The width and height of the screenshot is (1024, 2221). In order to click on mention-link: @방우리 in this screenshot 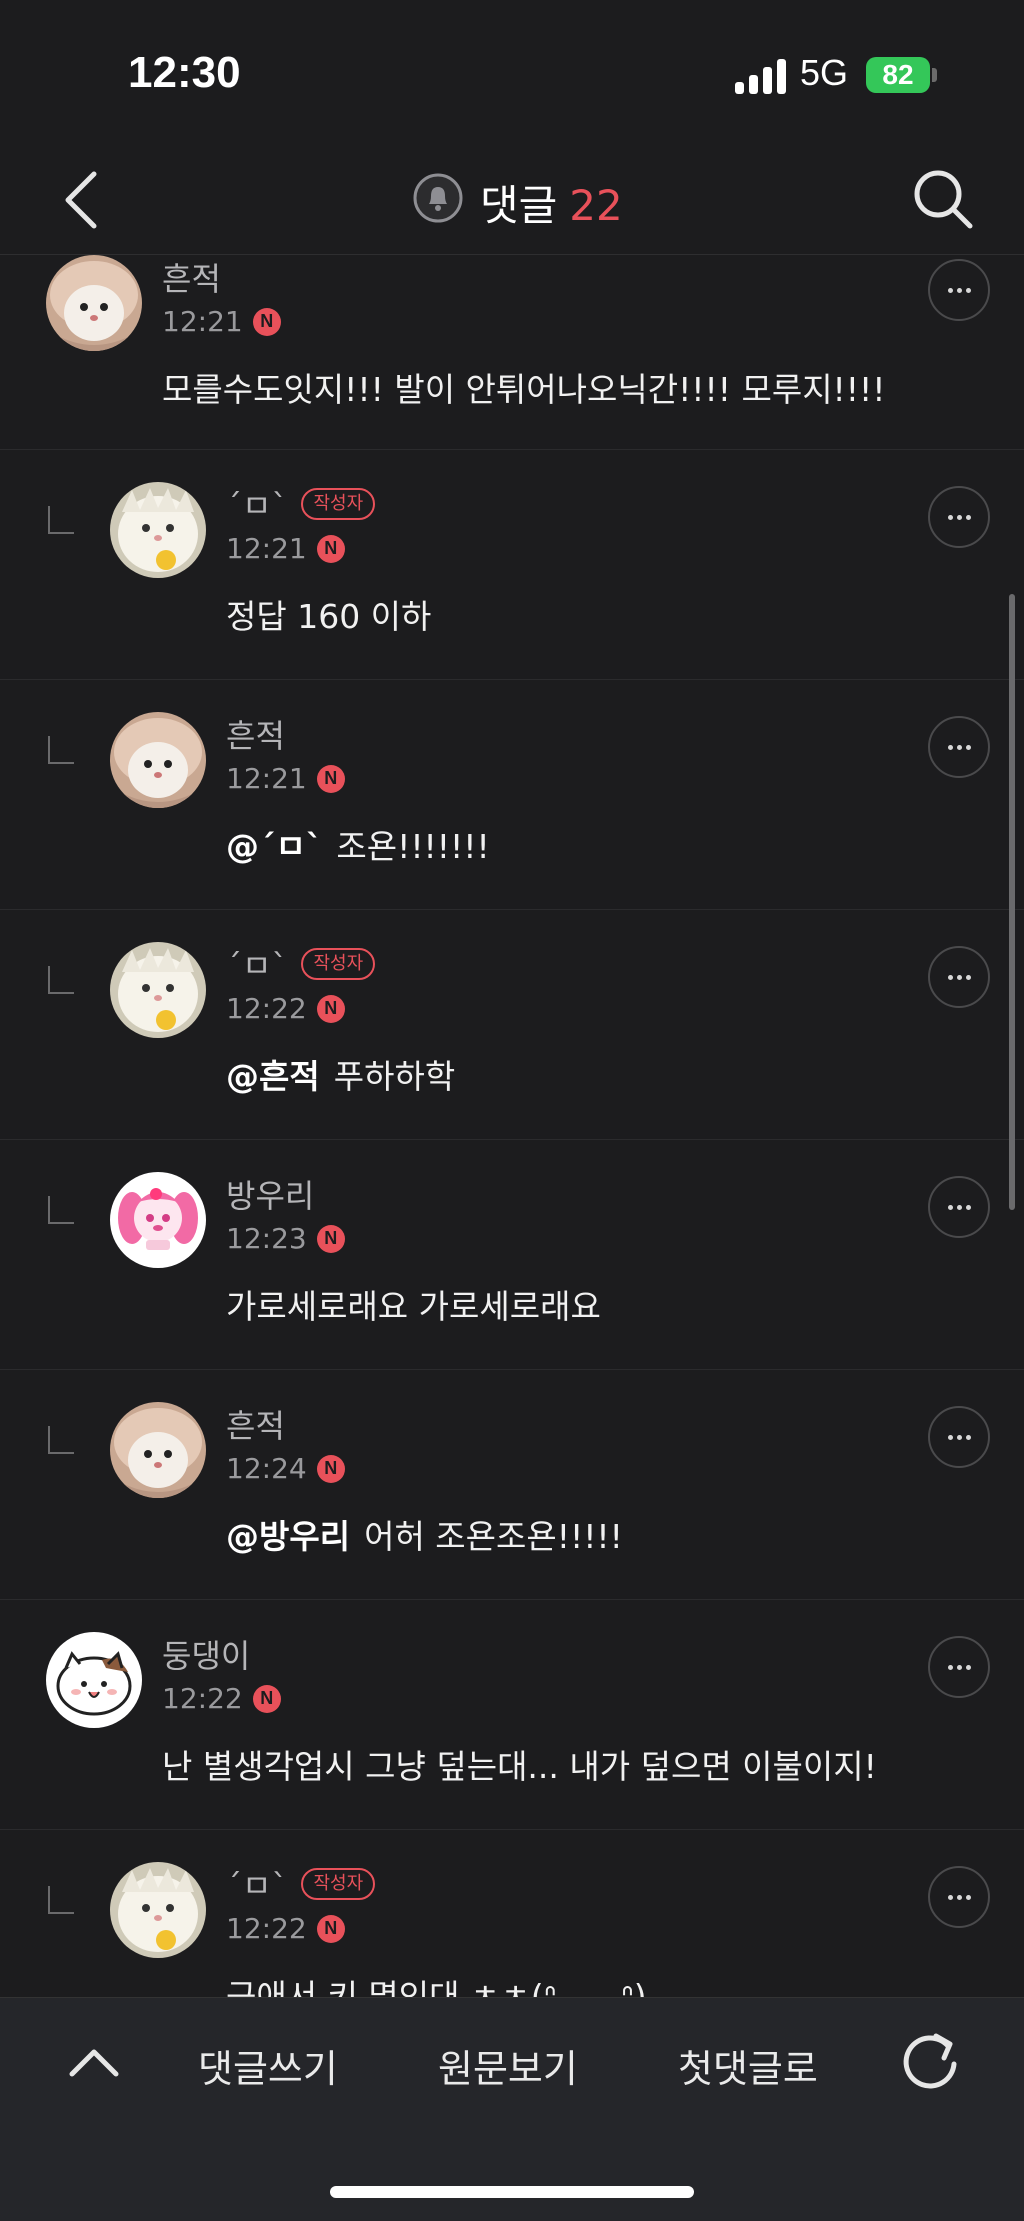, I will do `click(288, 1536)`.